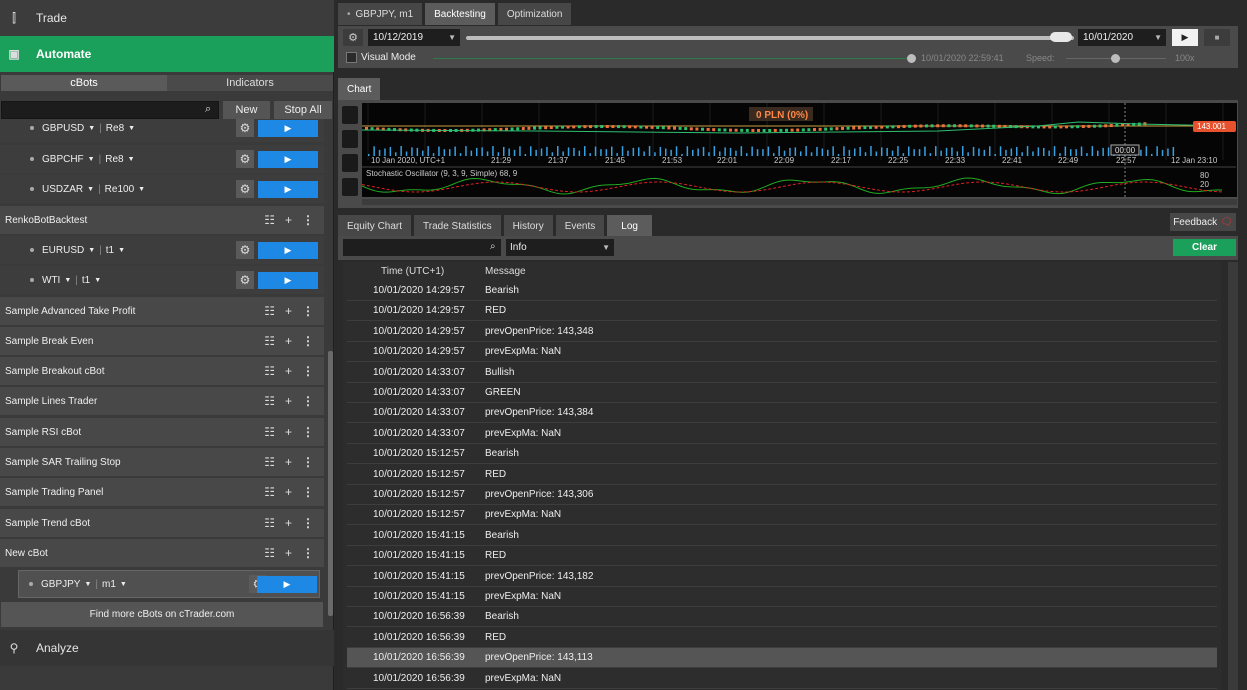  I want to click on speed-slider-handle, so click(1115, 58).